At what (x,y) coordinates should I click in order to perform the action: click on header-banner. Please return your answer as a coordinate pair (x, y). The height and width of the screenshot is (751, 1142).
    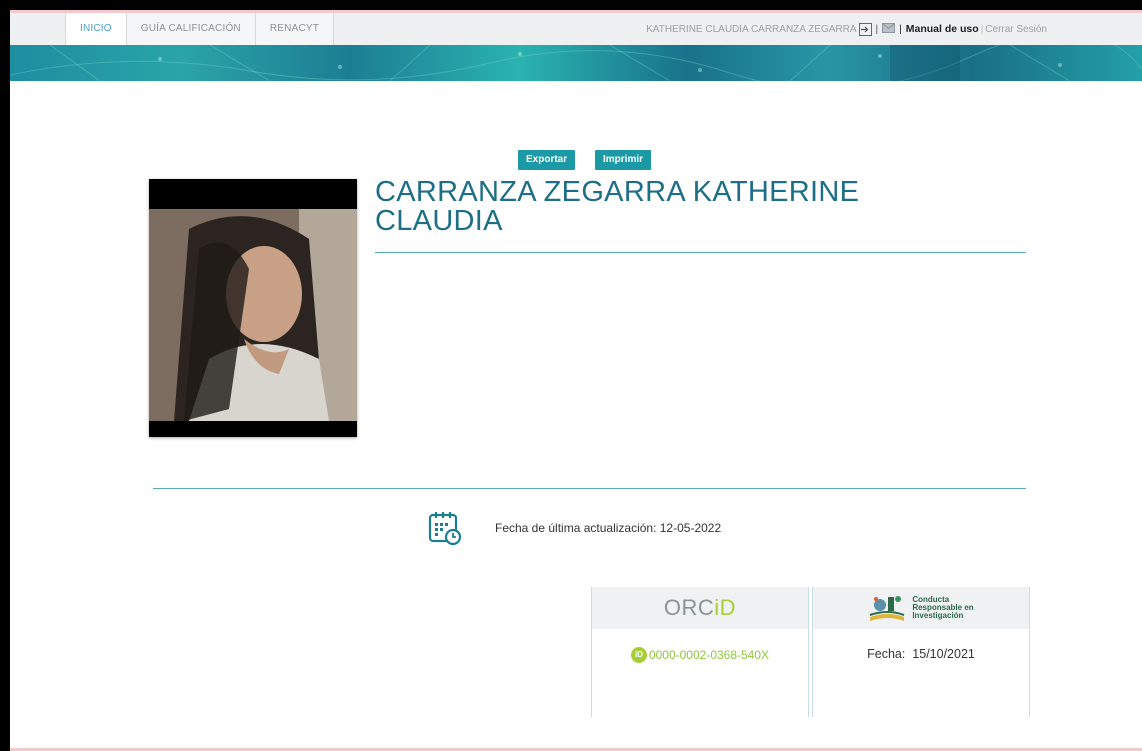
    Looking at the image, I should click on (576, 63).